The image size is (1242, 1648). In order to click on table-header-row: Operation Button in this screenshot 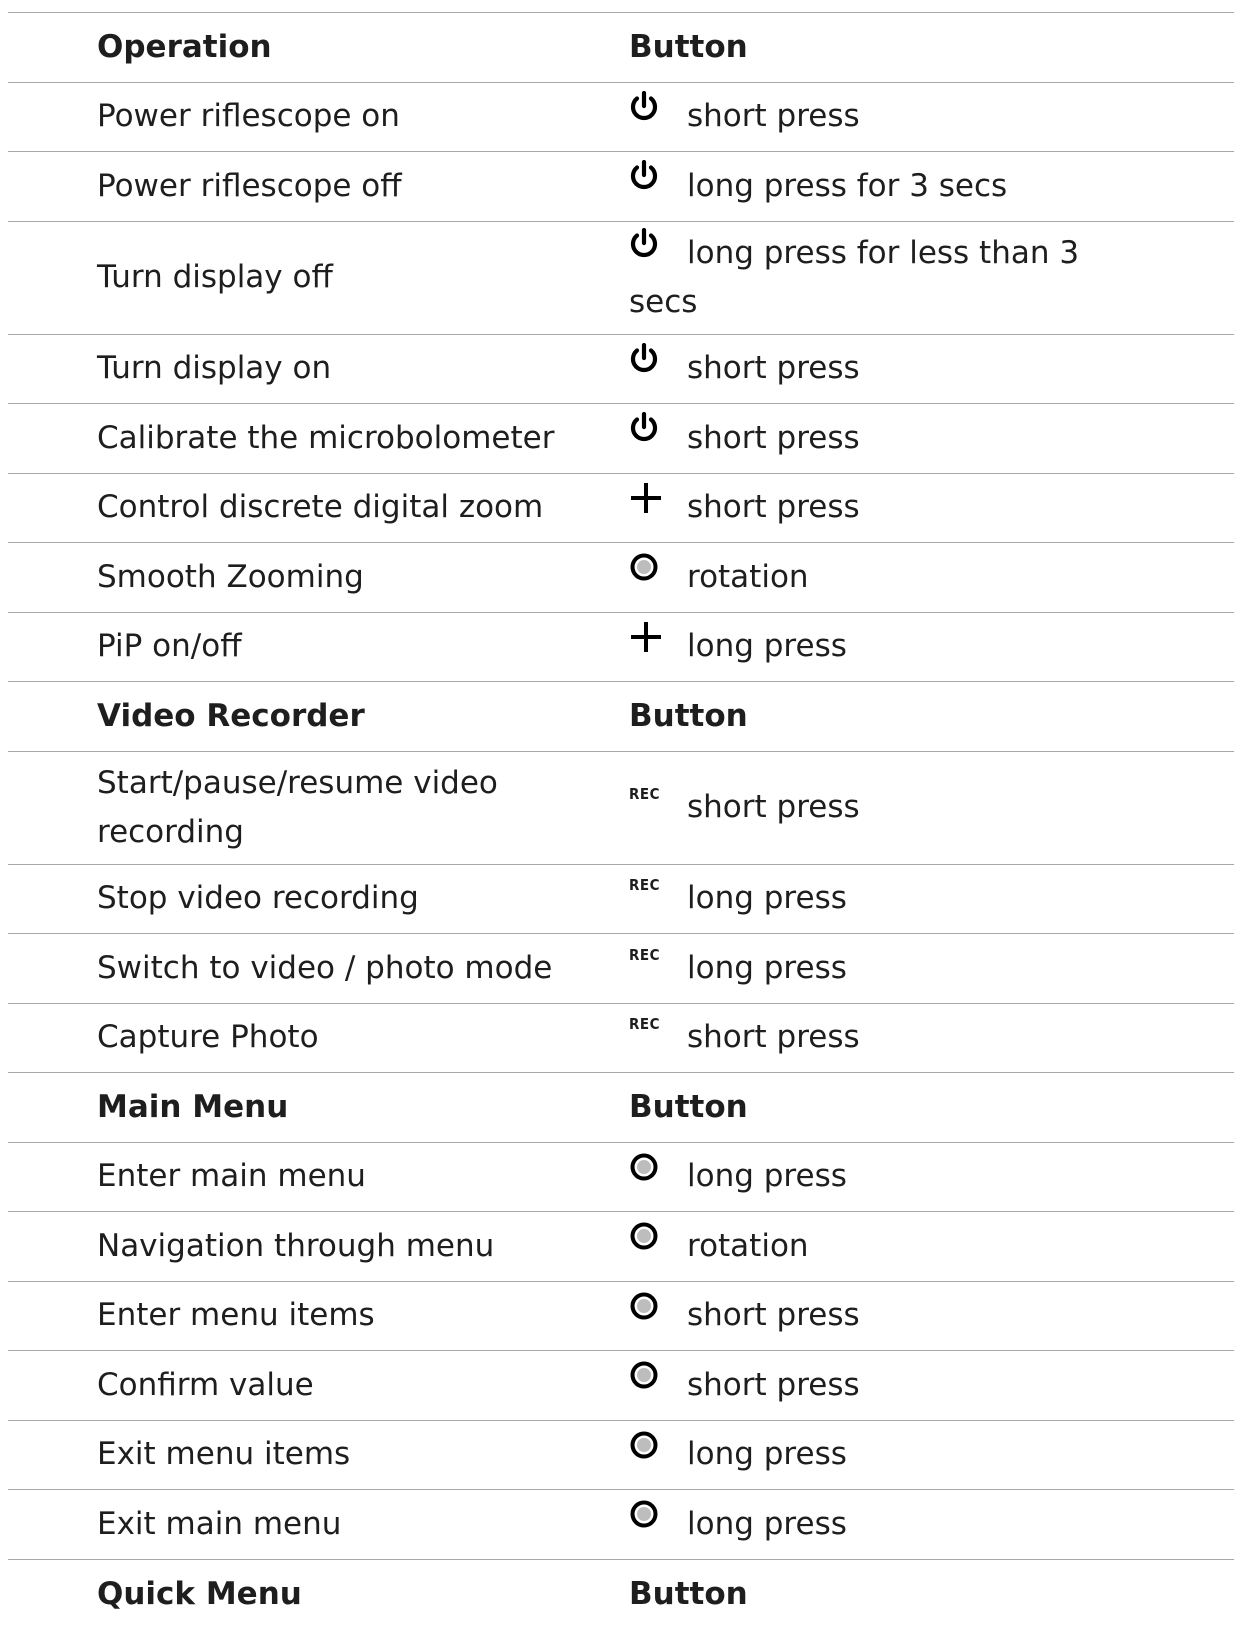, I will do `click(621, 48)`.